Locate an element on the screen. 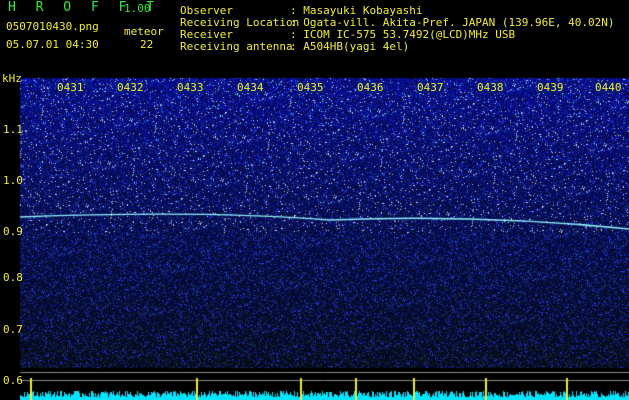 This screenshot has height=400, width=629. time-label-0435: 0435 is located at coordinates (310, 87).